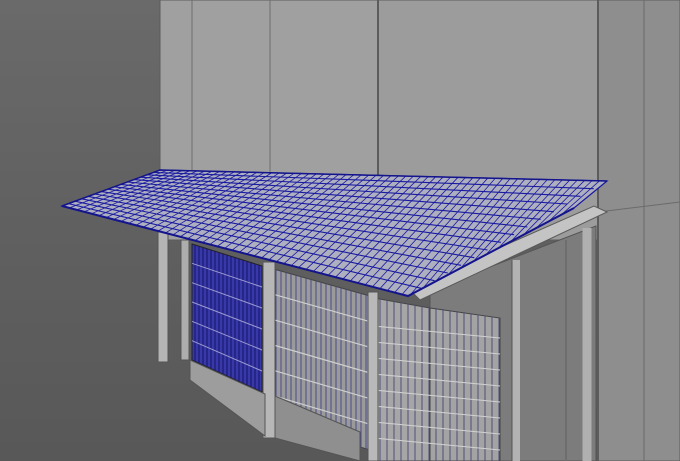  What do you see at coordinates (173, 297) in the screenshot?
I see `left-posts` at bounding box center [173, 297].